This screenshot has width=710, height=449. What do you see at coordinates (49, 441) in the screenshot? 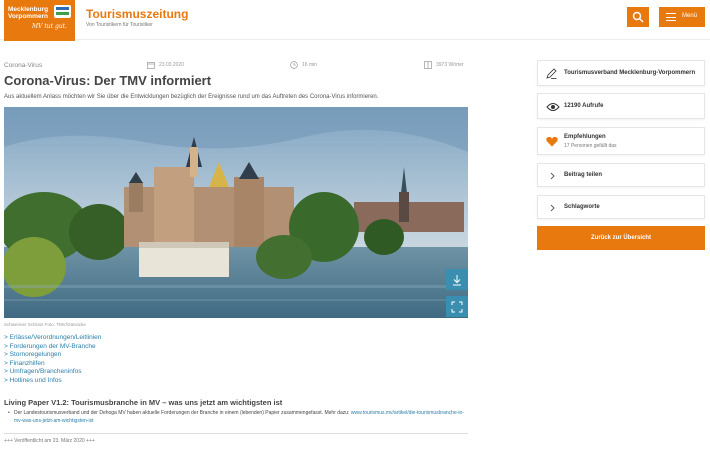
I see `published-note: +++ Veröffentlicht am 23. März 2020 +++` at bounding box center [49, 441].